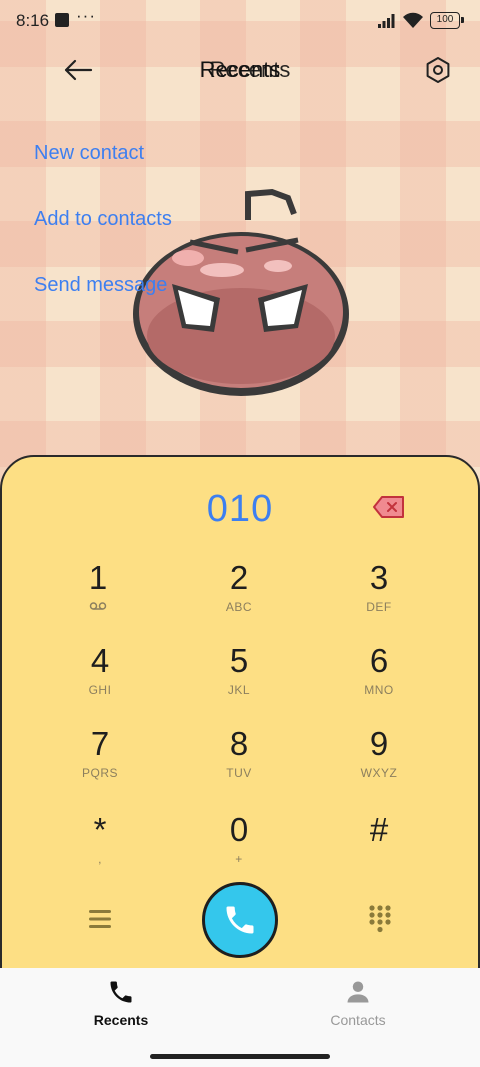 This screenshot has height=1067, width=480. I want to click on key-digit: 2, so click(239, 577).